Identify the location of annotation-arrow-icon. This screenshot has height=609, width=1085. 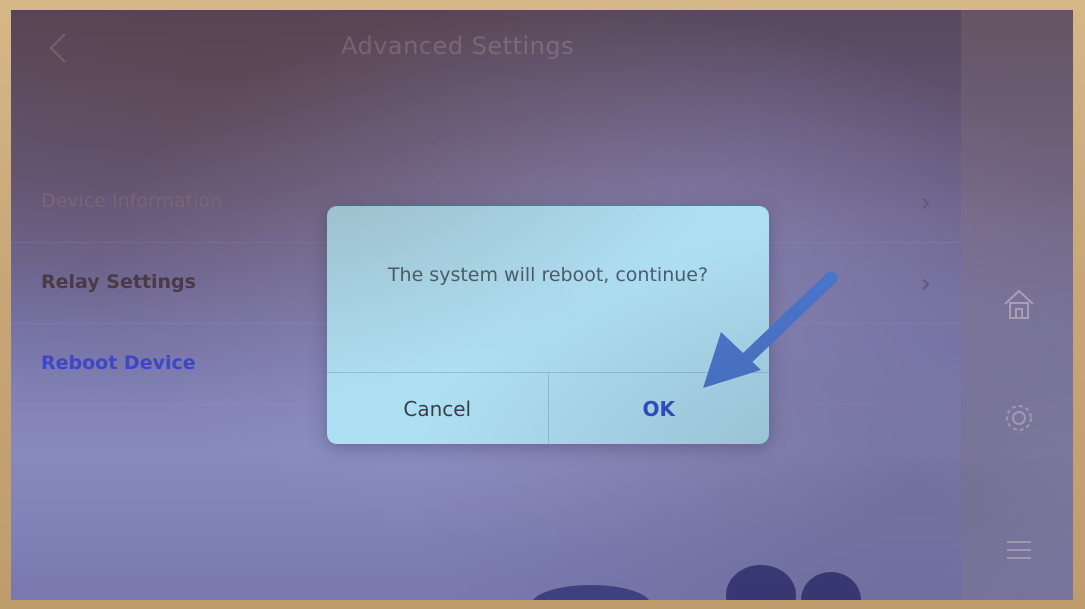
(770, 329).